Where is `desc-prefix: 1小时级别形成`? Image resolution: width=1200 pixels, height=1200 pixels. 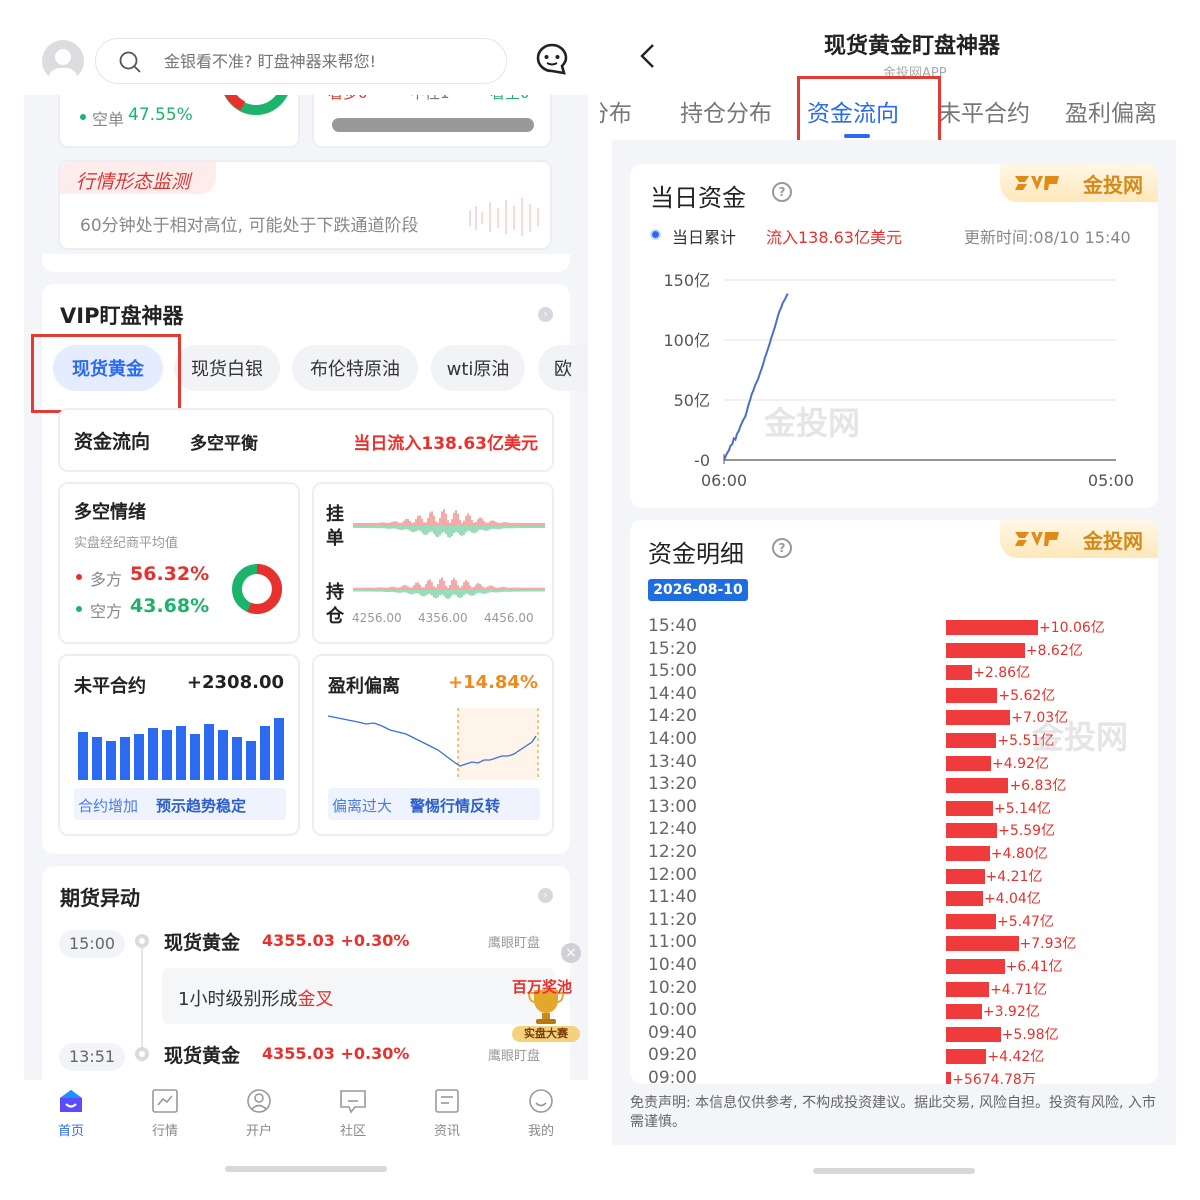
desc-prefix: 1小时级别形成 is located at coordinates (238, 999).